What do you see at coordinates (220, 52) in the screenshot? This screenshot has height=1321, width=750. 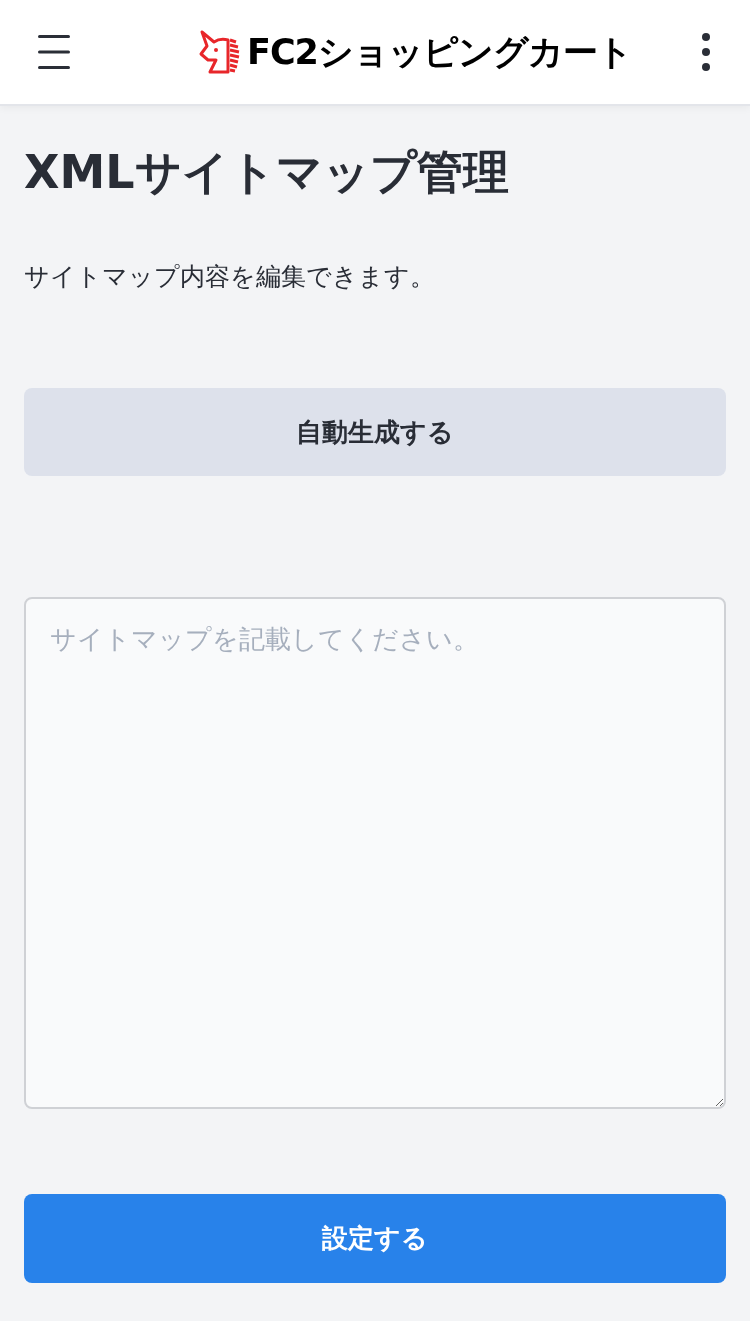 I see `unicorn-logo-icon` at bounding box center [220, 52].